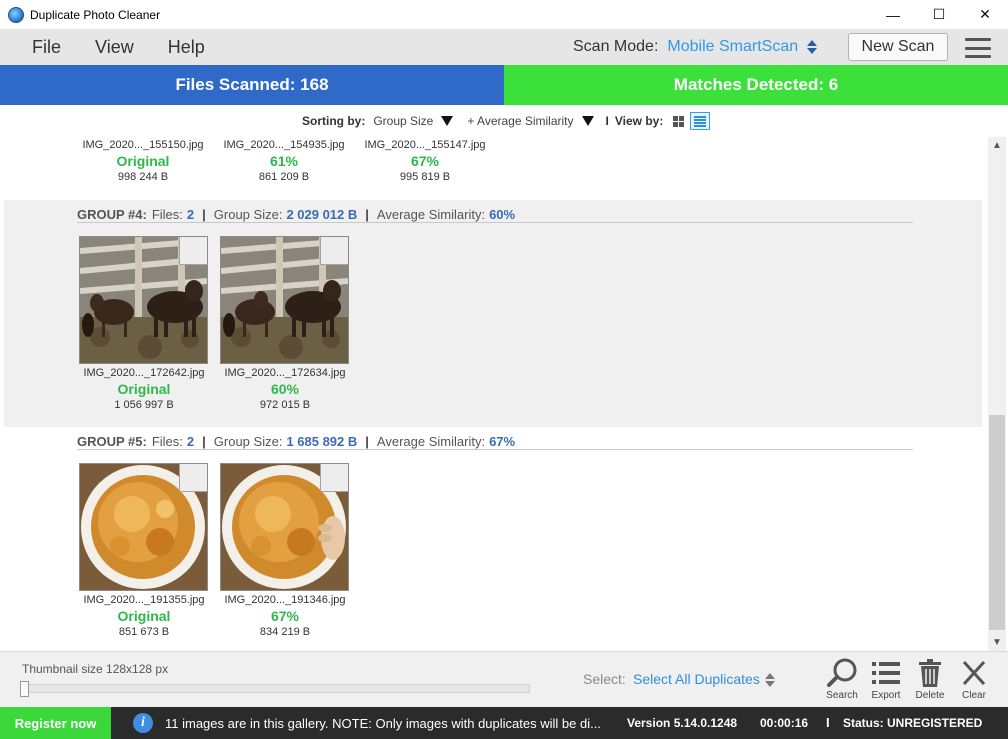  Describe the element at coordinates (893, 14) in the screenshot. I see `minimize-button: —` at that location.